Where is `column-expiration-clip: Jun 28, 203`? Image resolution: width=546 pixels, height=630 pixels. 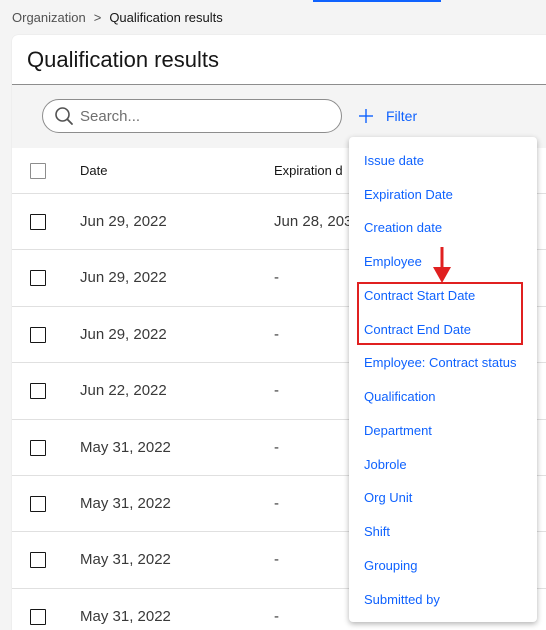
column-expiration-clip: Jun 28, 203 is located at coordinates (314, 221).